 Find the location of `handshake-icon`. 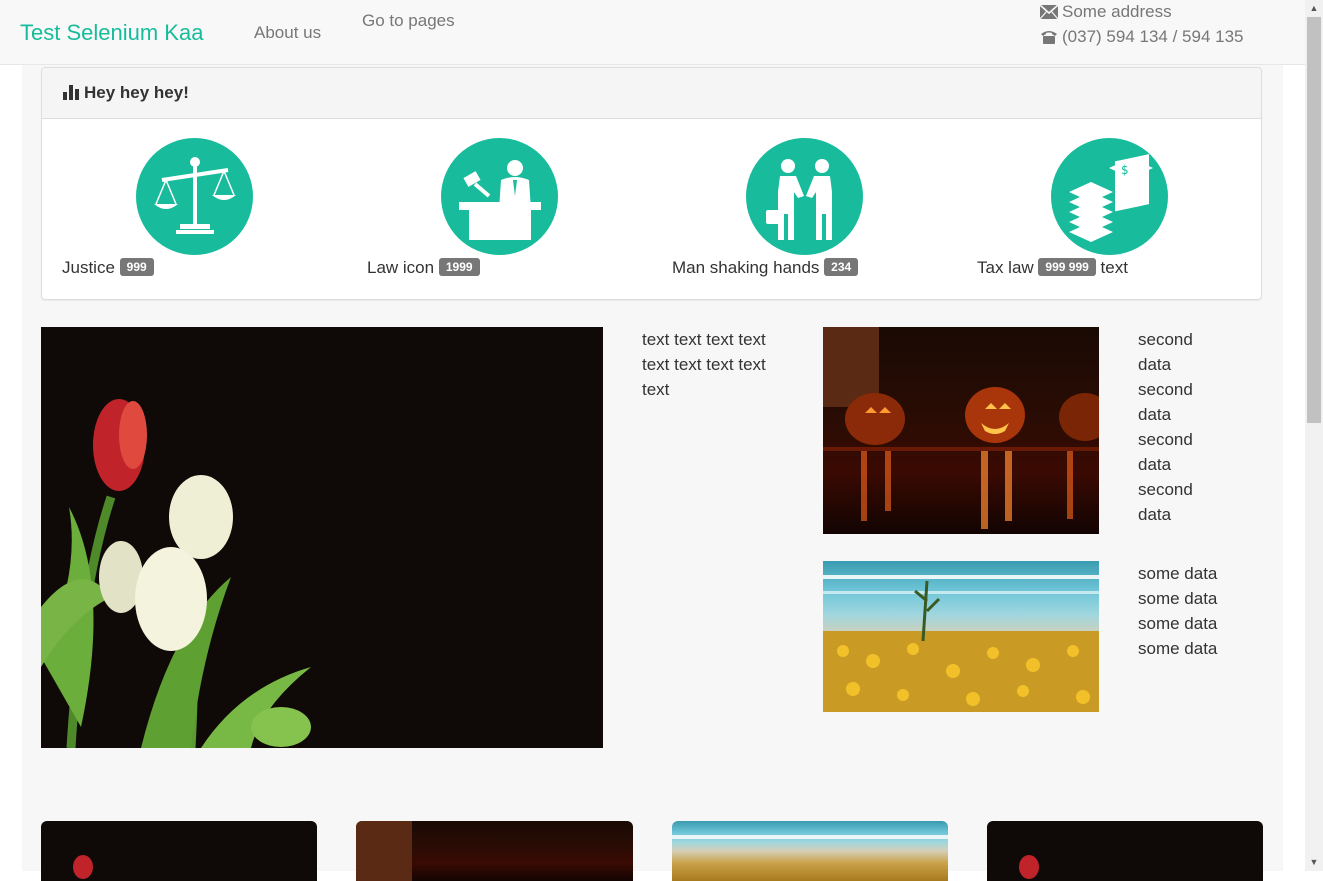

handshake-icon is located at coordinates (798, 199).